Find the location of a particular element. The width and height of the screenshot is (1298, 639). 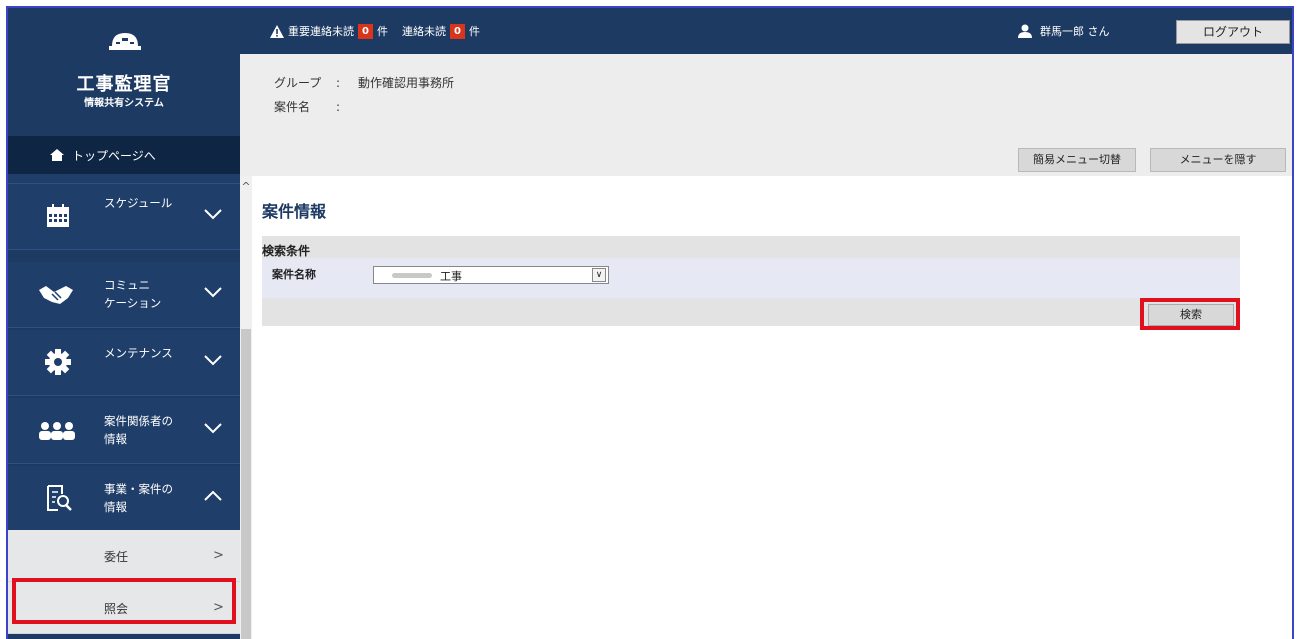

project-name-value: 工事 is located at coordinates (451, 276).